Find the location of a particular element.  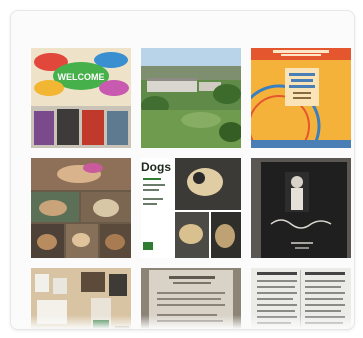

dogs-collage-photo is located at coordinates (81, 208).